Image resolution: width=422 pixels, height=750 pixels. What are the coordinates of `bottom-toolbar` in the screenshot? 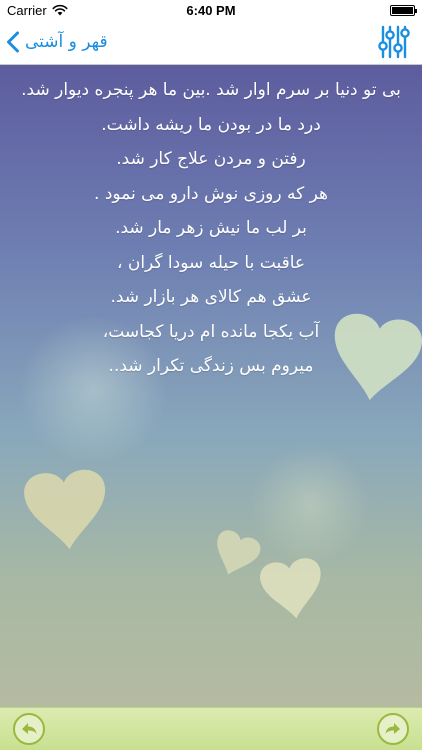 It's located at (211, 728).